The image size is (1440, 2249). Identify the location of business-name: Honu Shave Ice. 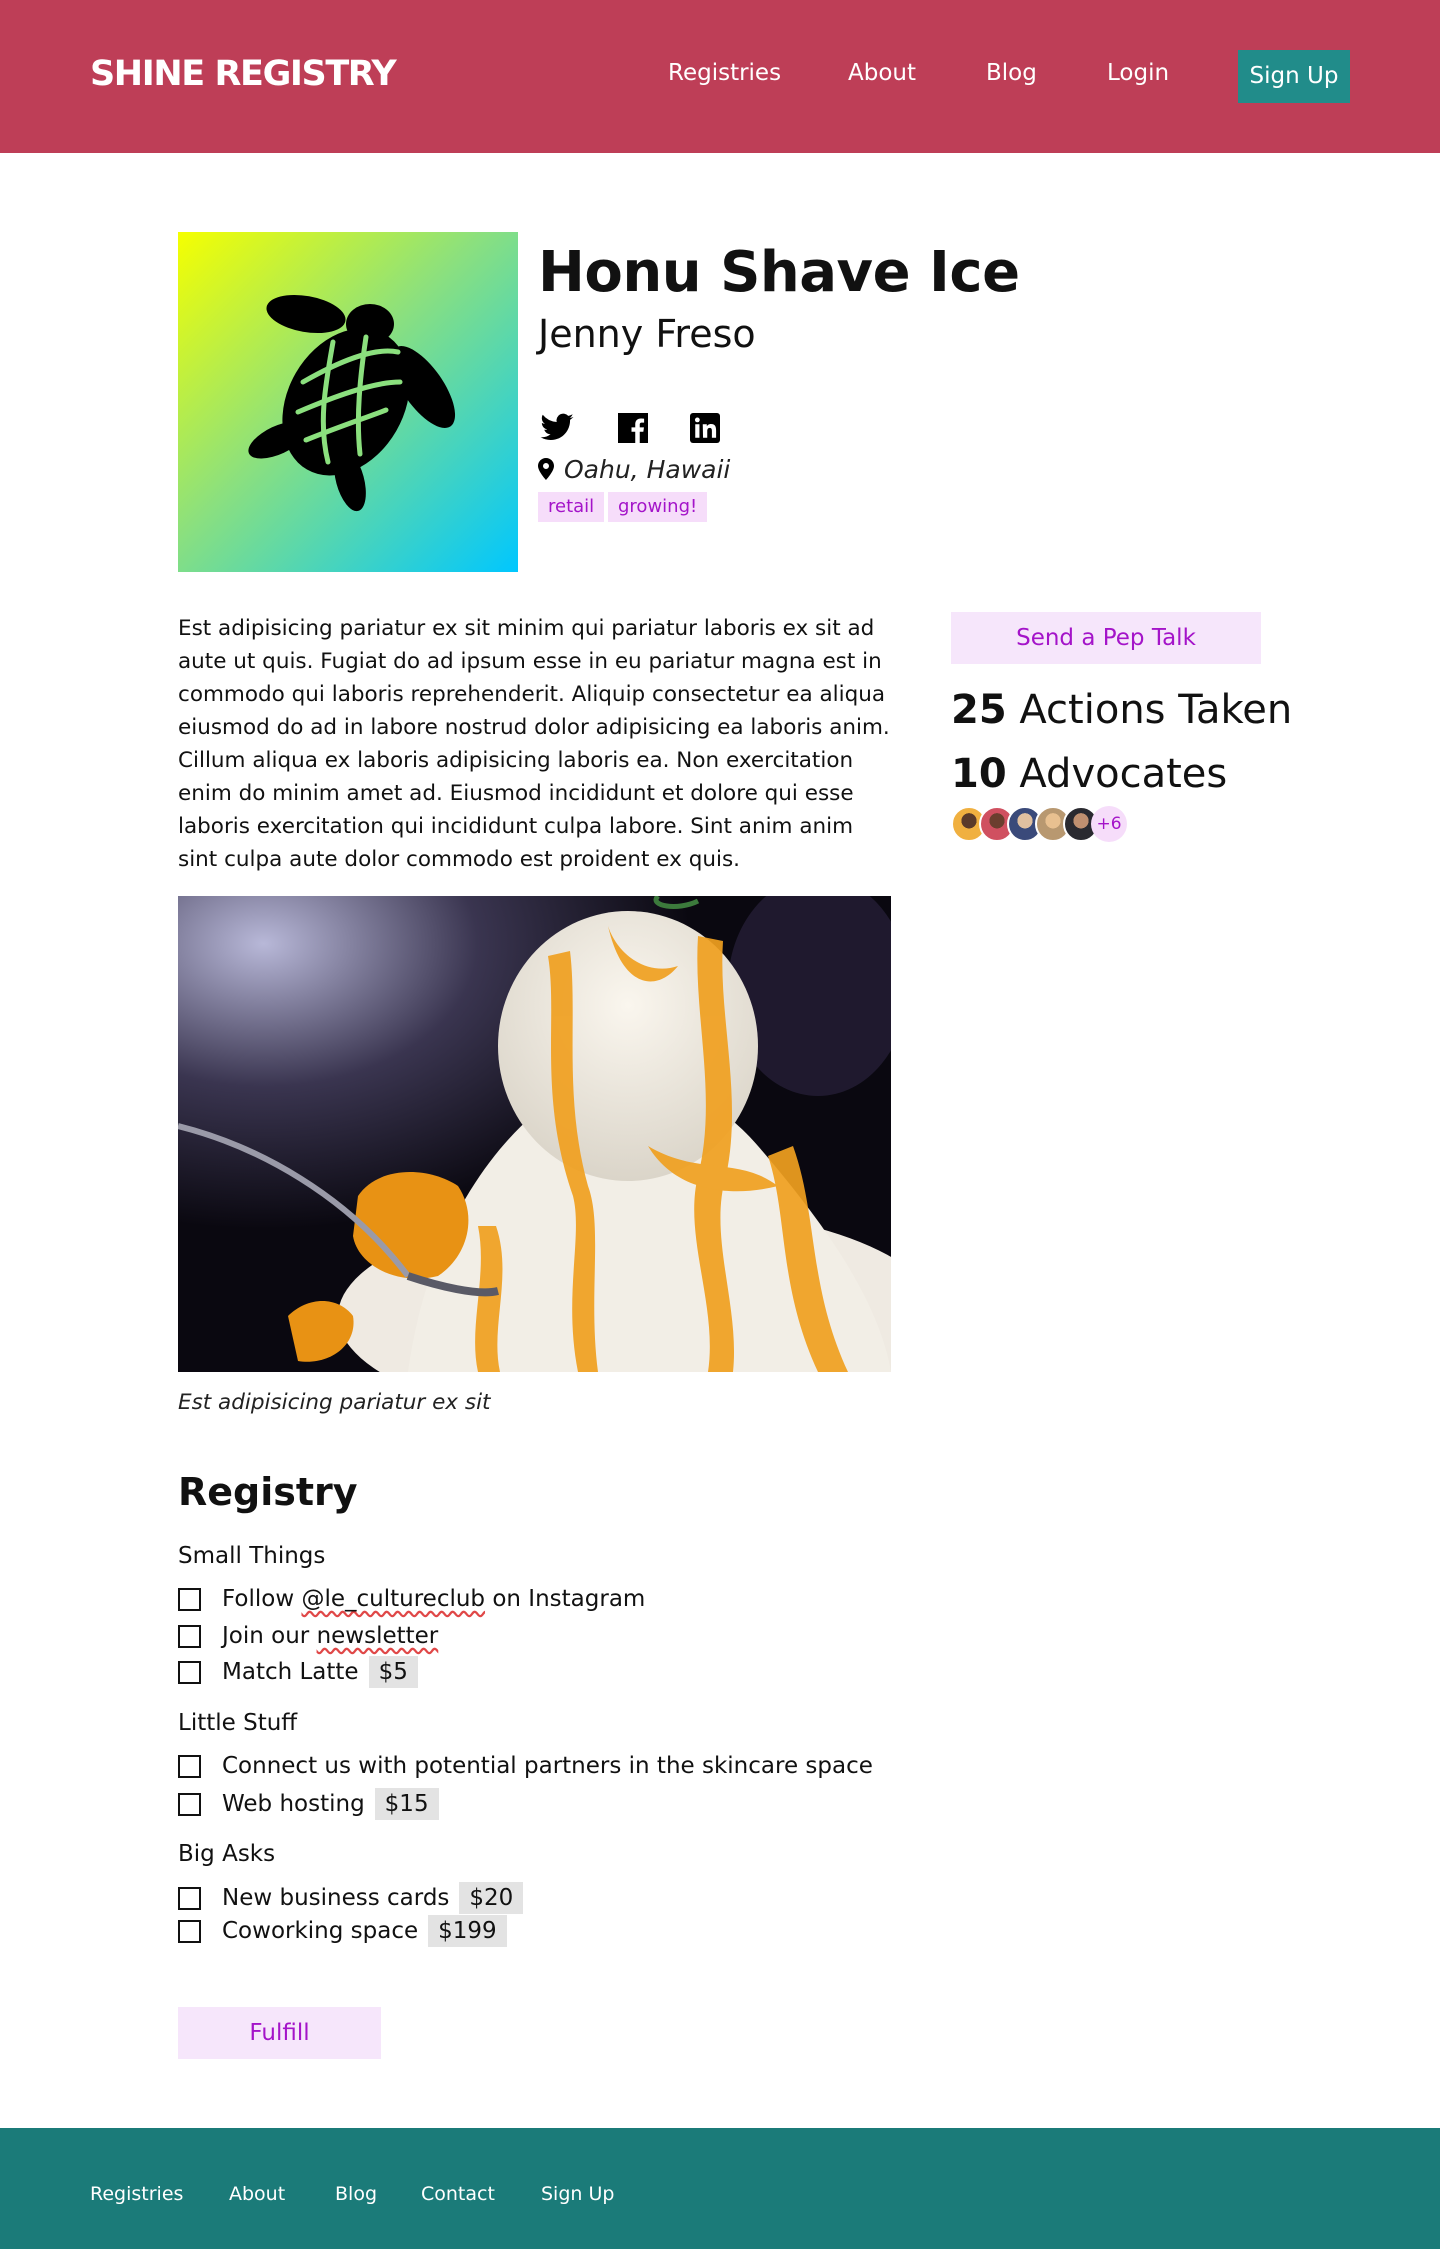
(779, 272).